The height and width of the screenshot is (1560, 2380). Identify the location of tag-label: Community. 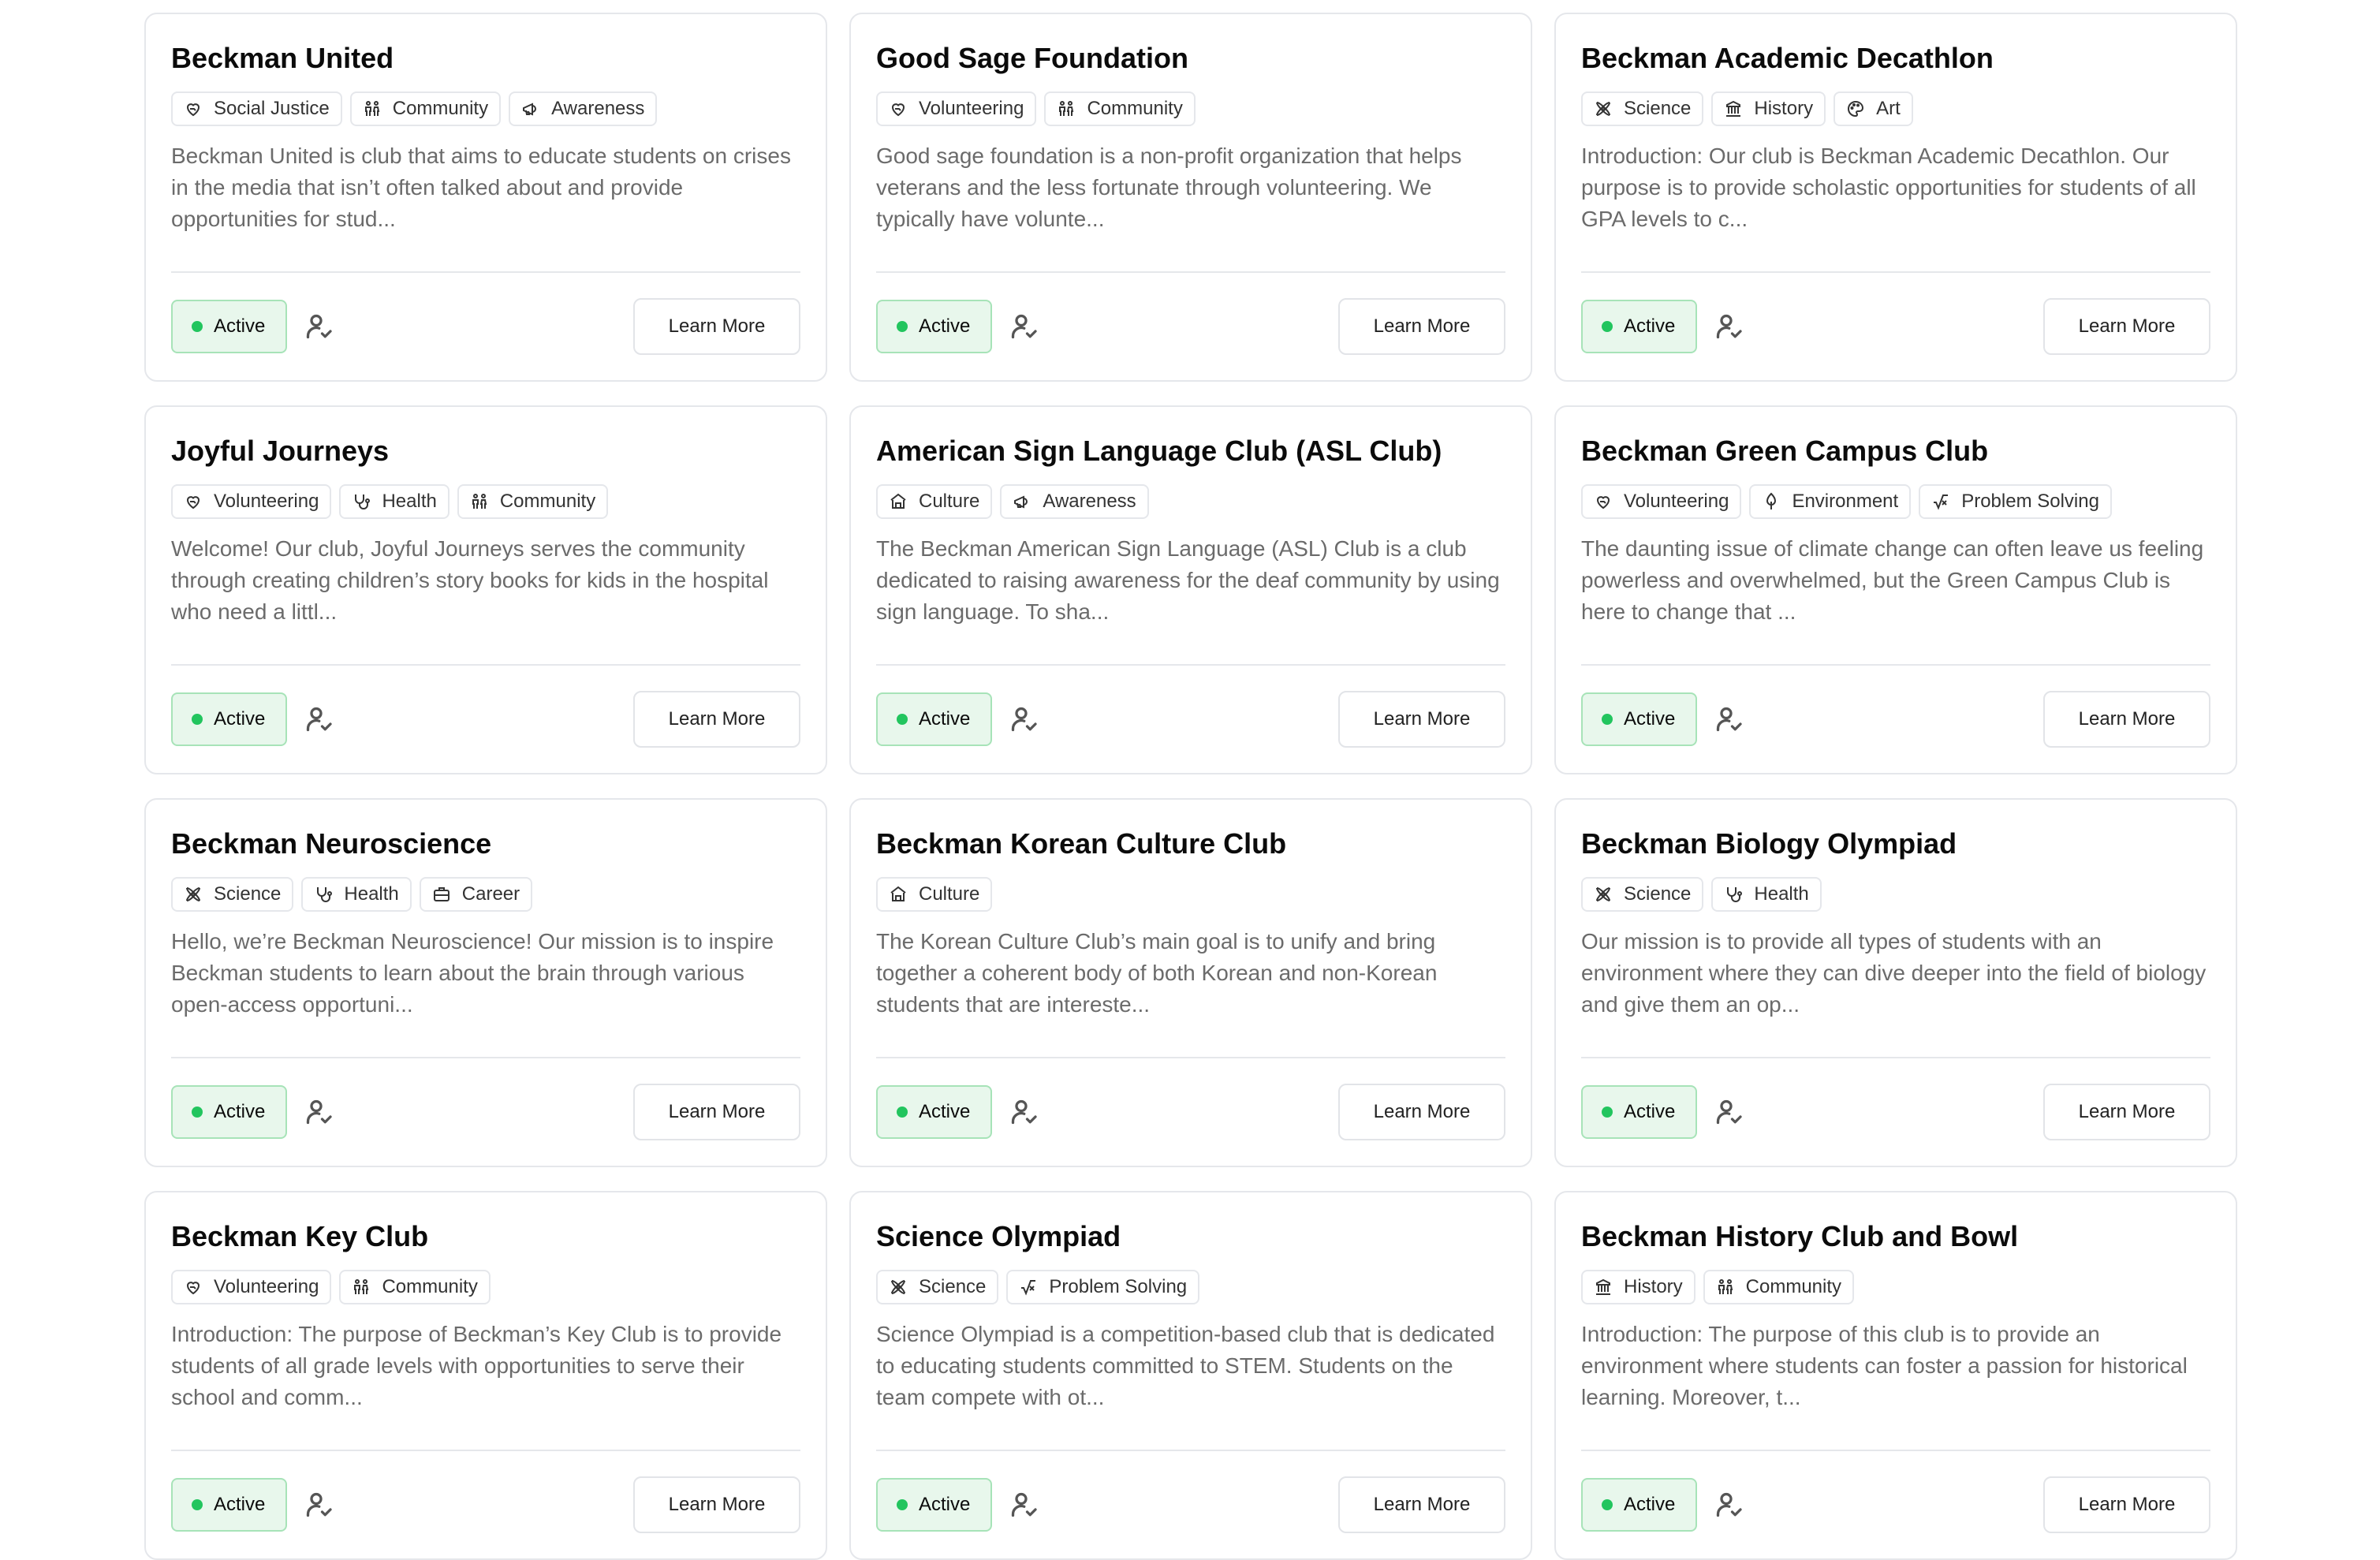
(1135, 108).